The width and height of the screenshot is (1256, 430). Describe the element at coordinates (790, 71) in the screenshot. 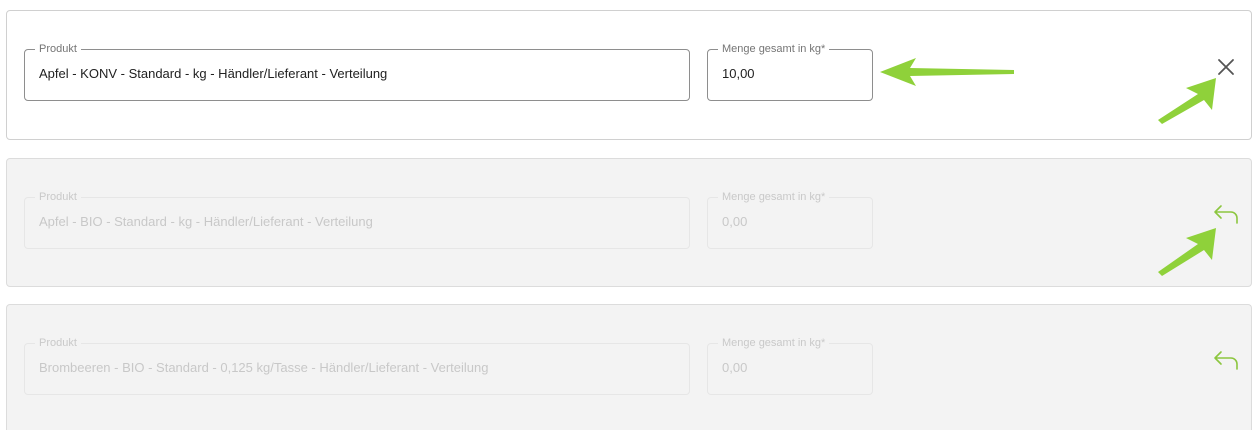

I see `quantity-field: Menge gesamt in kg* 10,00` at that location.